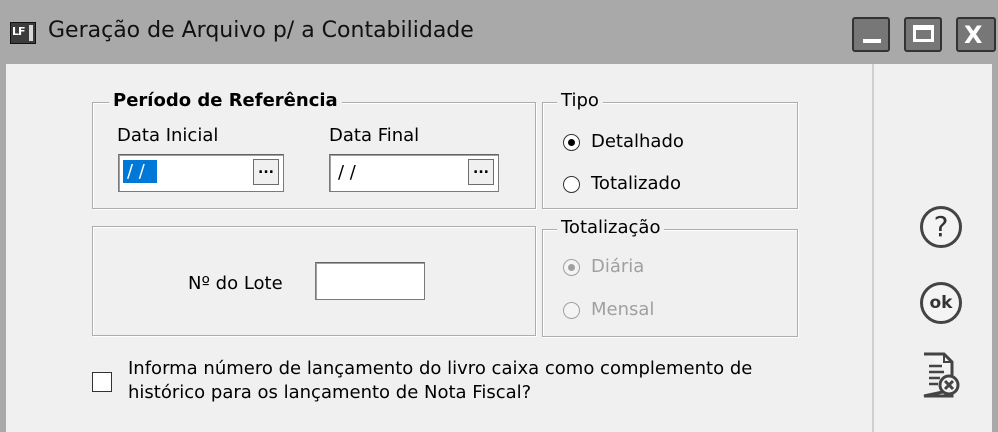 This screenshot has height=432, width=998. Describe the element at coordinates (872, 41) in the screenshot. I see `minimize-icon` at that location.